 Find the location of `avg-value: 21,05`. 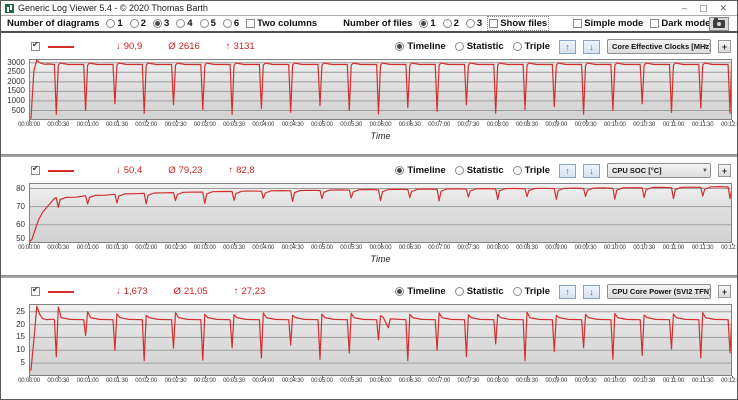

avg-value: 21,05 is located at coordinates (195, 291).